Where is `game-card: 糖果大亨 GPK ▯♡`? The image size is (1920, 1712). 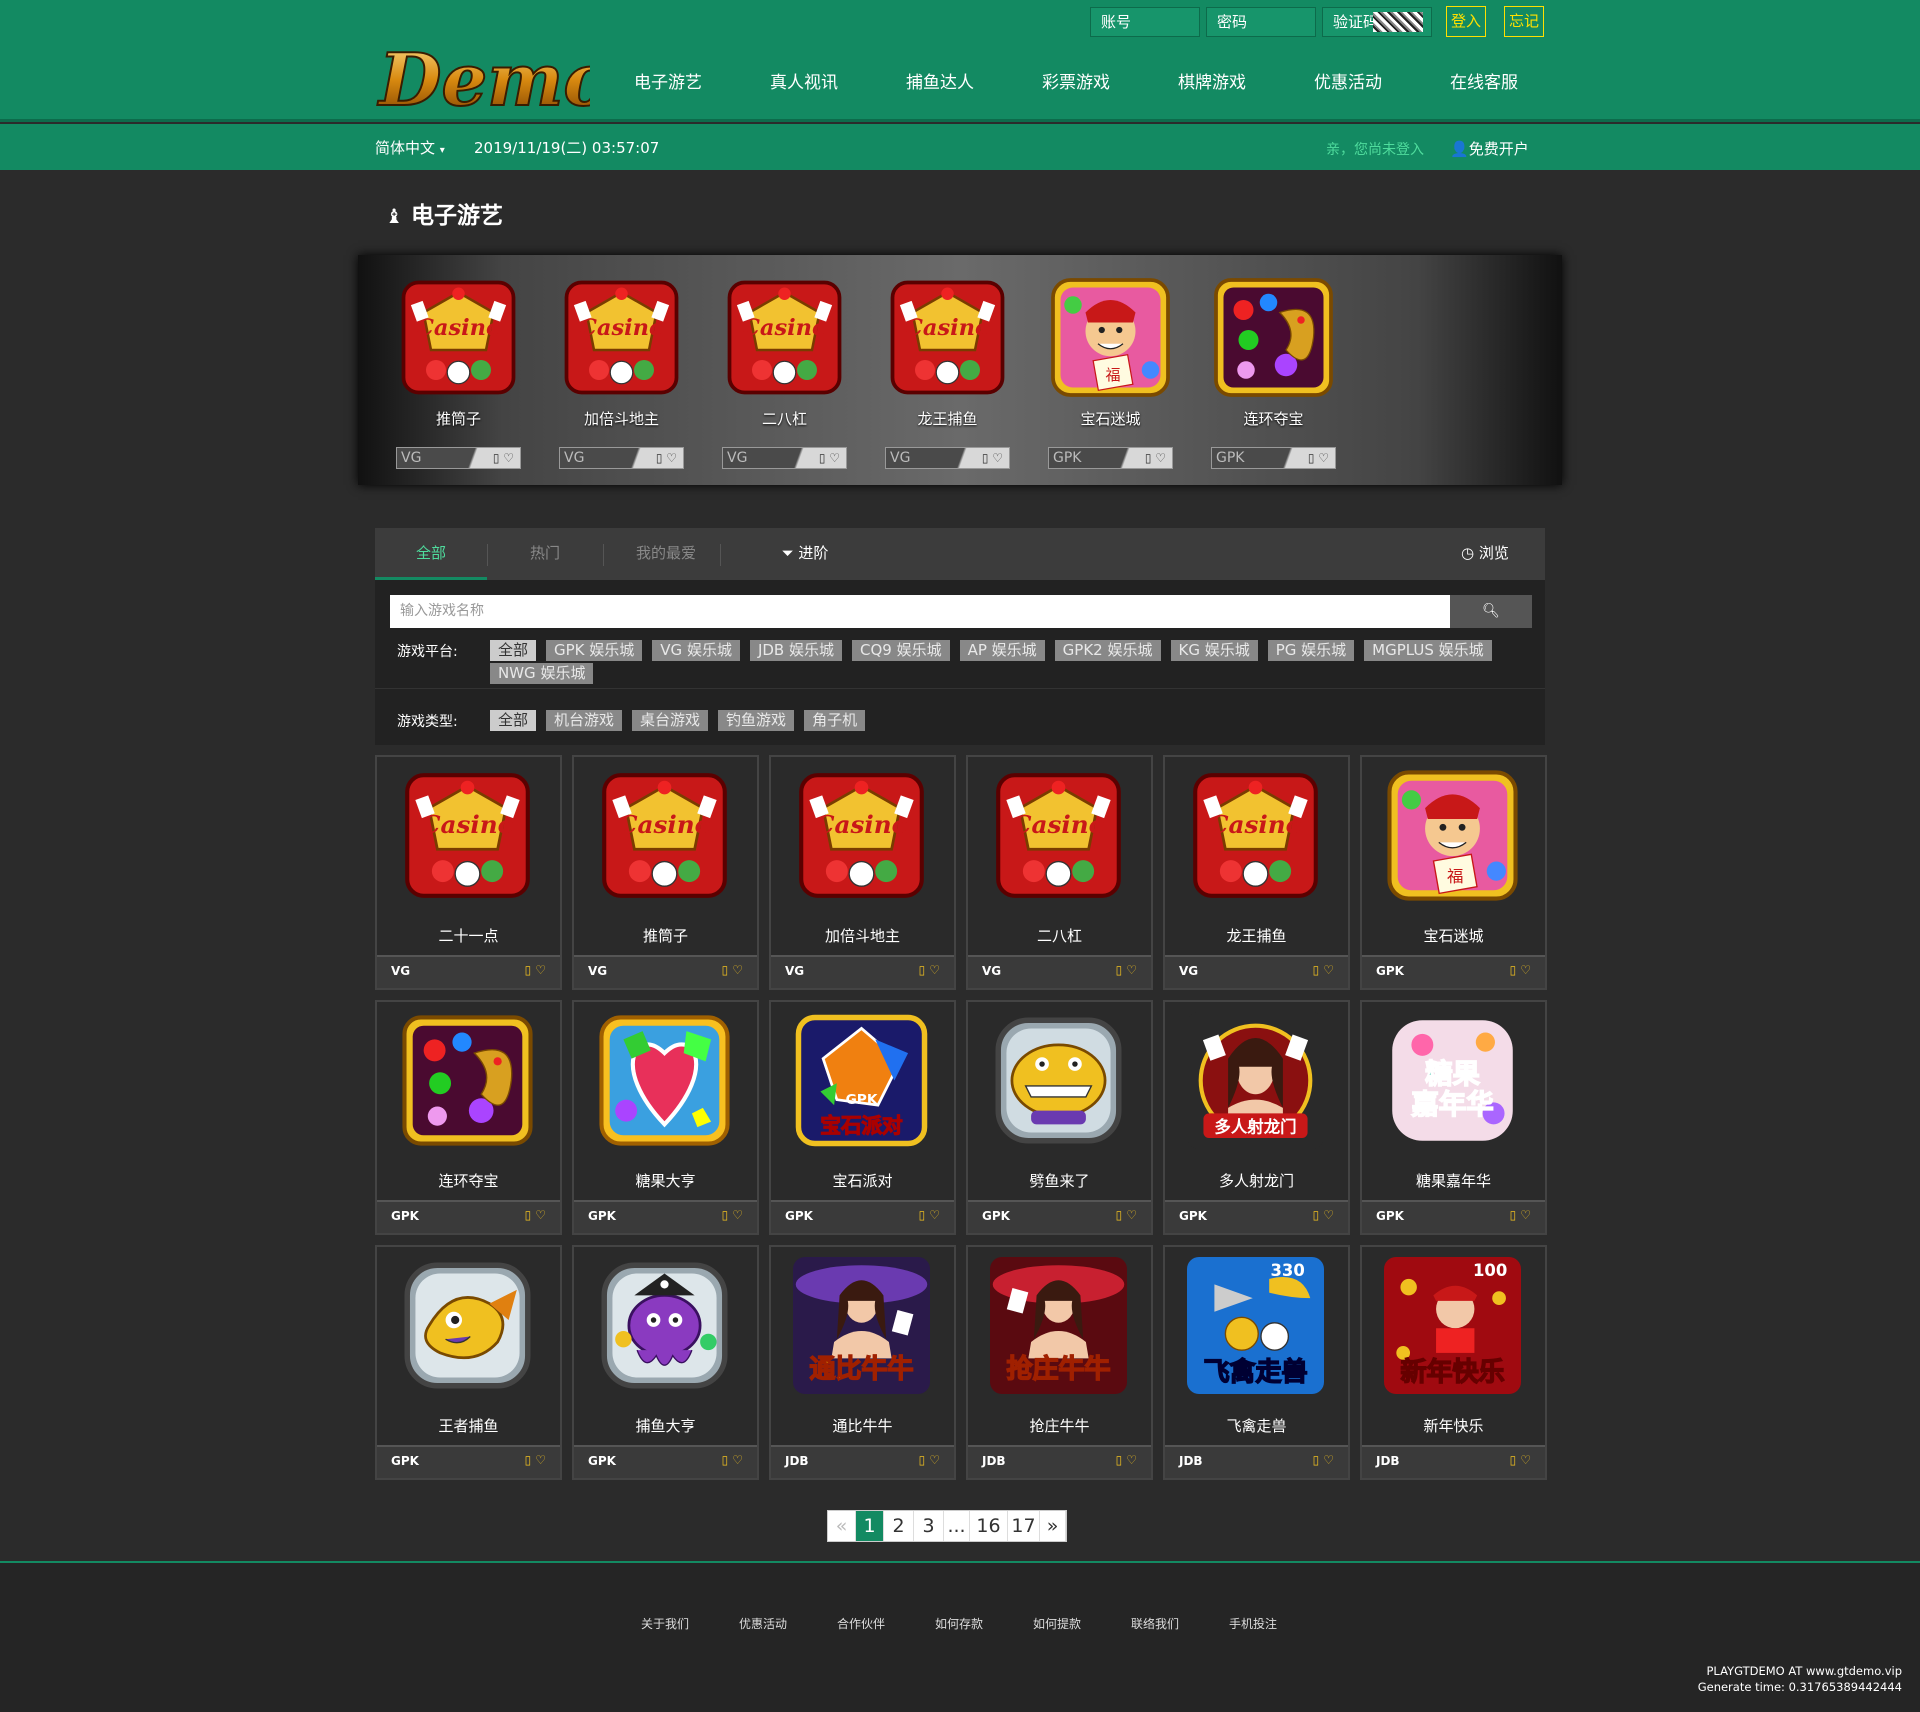 game-card: 糖果大亨 GPK ▯♡ is located at coordinates (665, 1117).